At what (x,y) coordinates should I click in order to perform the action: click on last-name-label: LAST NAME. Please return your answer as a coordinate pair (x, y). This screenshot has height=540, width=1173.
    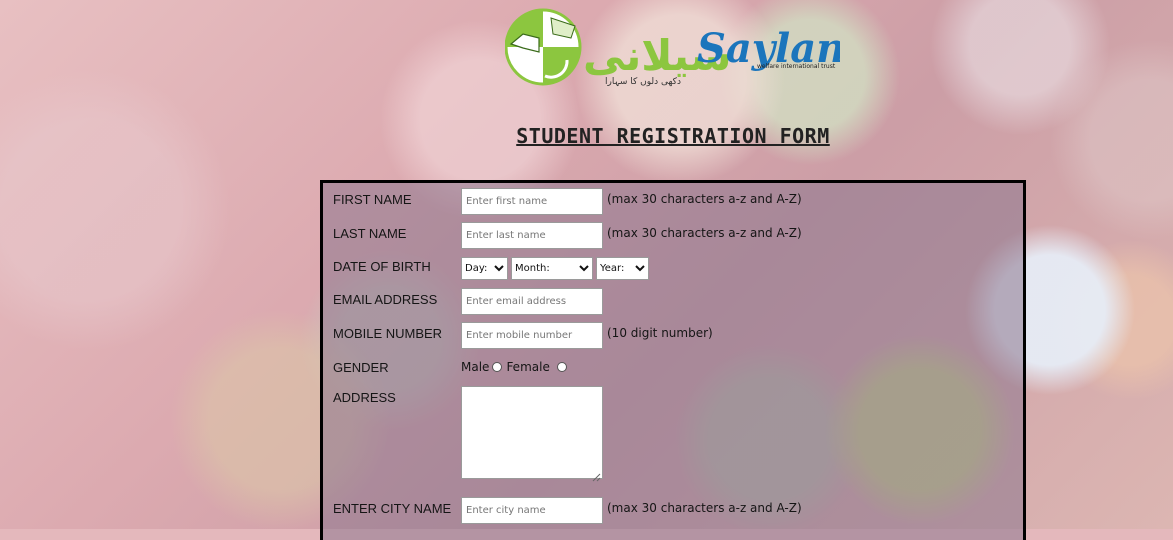
    Looking at the image, I should click on (370, 233).